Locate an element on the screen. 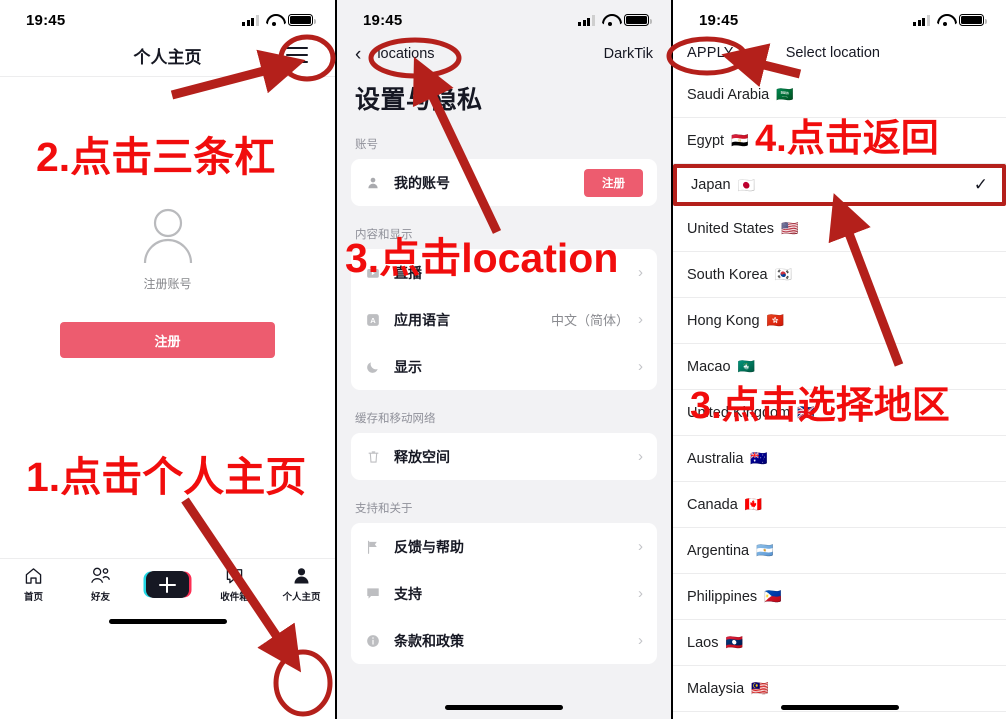 This screenshot has width=1006, height=719. settings-row-my-account: 我的账号 注册 is located at coordinates (504, 182).